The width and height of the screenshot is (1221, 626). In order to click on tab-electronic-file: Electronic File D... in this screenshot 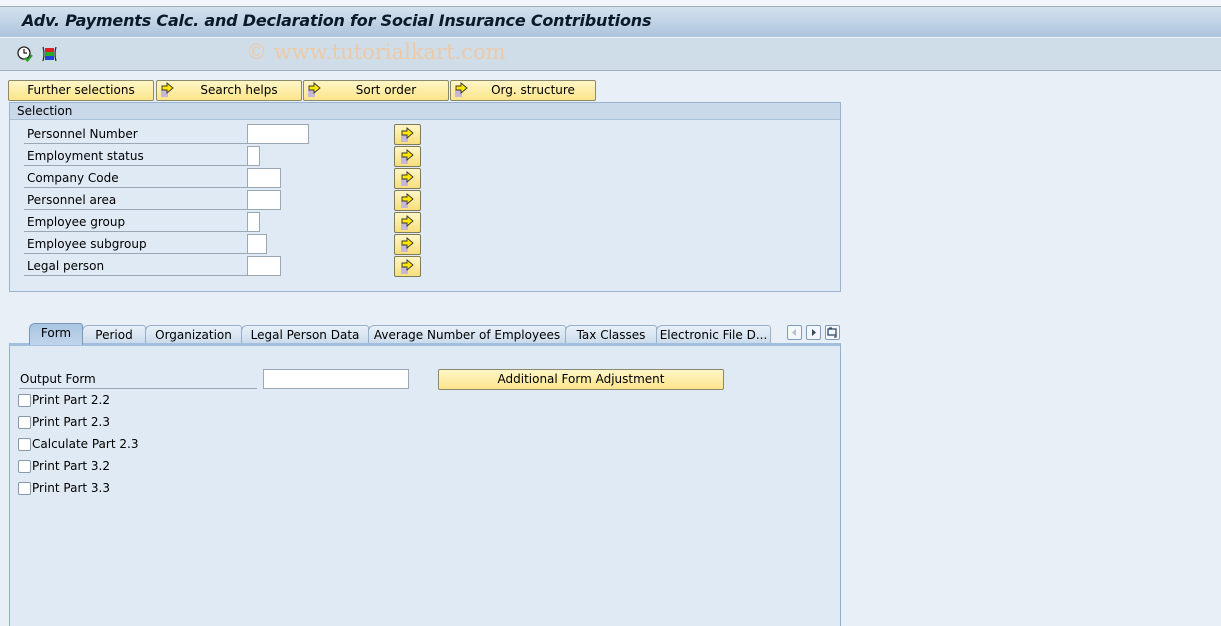, I will do `click(713, 335)`.